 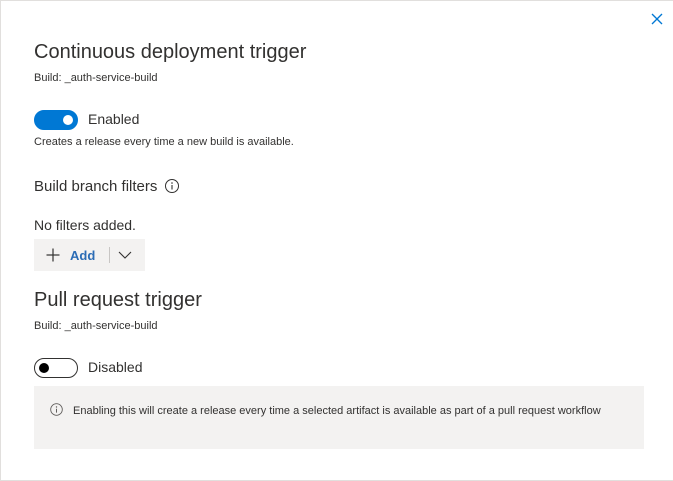 I want to click on continuous-trigger-build: Build: _auth-service-build, so click(x=96, y=78).